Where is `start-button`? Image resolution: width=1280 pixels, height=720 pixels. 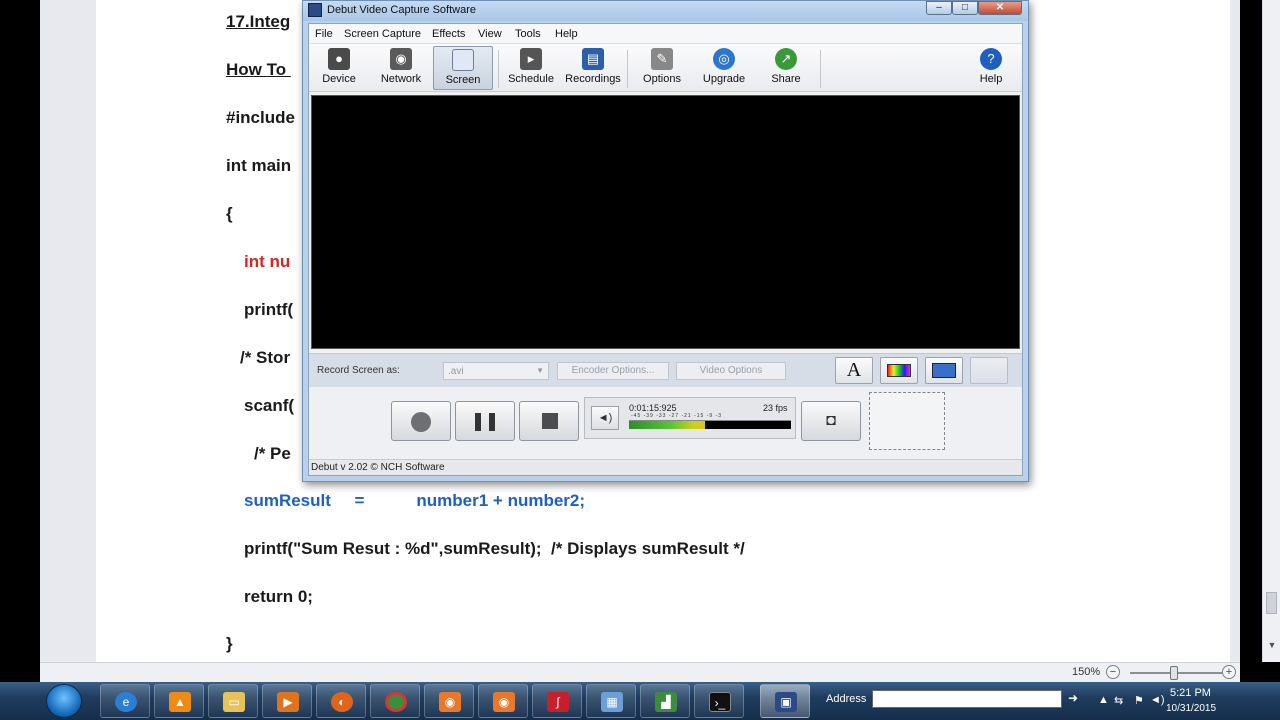 start-button is located at coordinates (64, 701).